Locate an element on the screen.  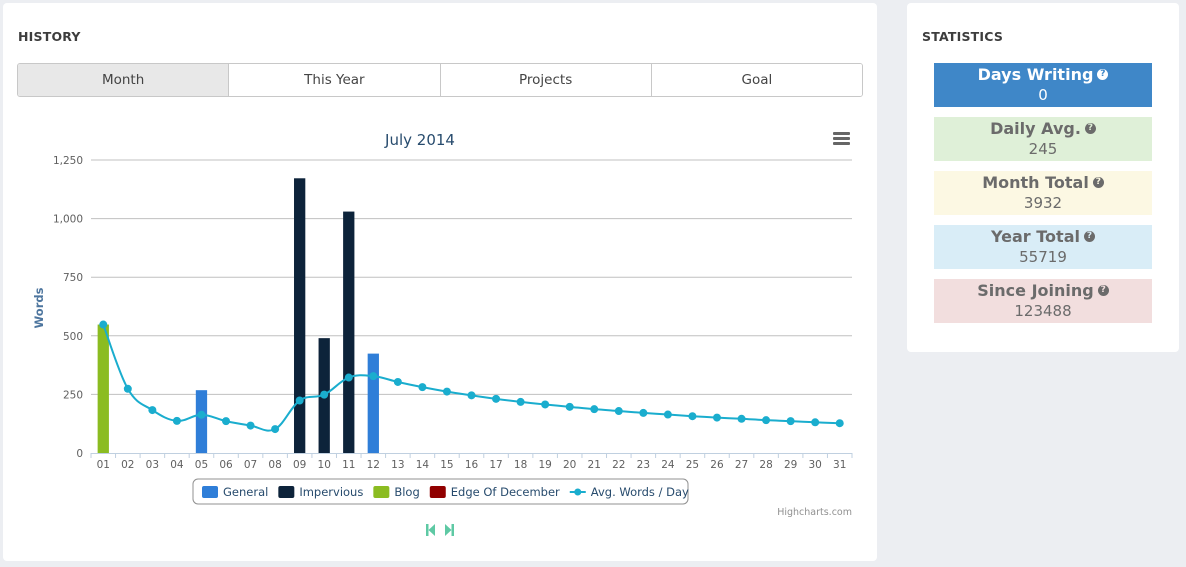
avg-words-line is located at coordinates (471, 378).